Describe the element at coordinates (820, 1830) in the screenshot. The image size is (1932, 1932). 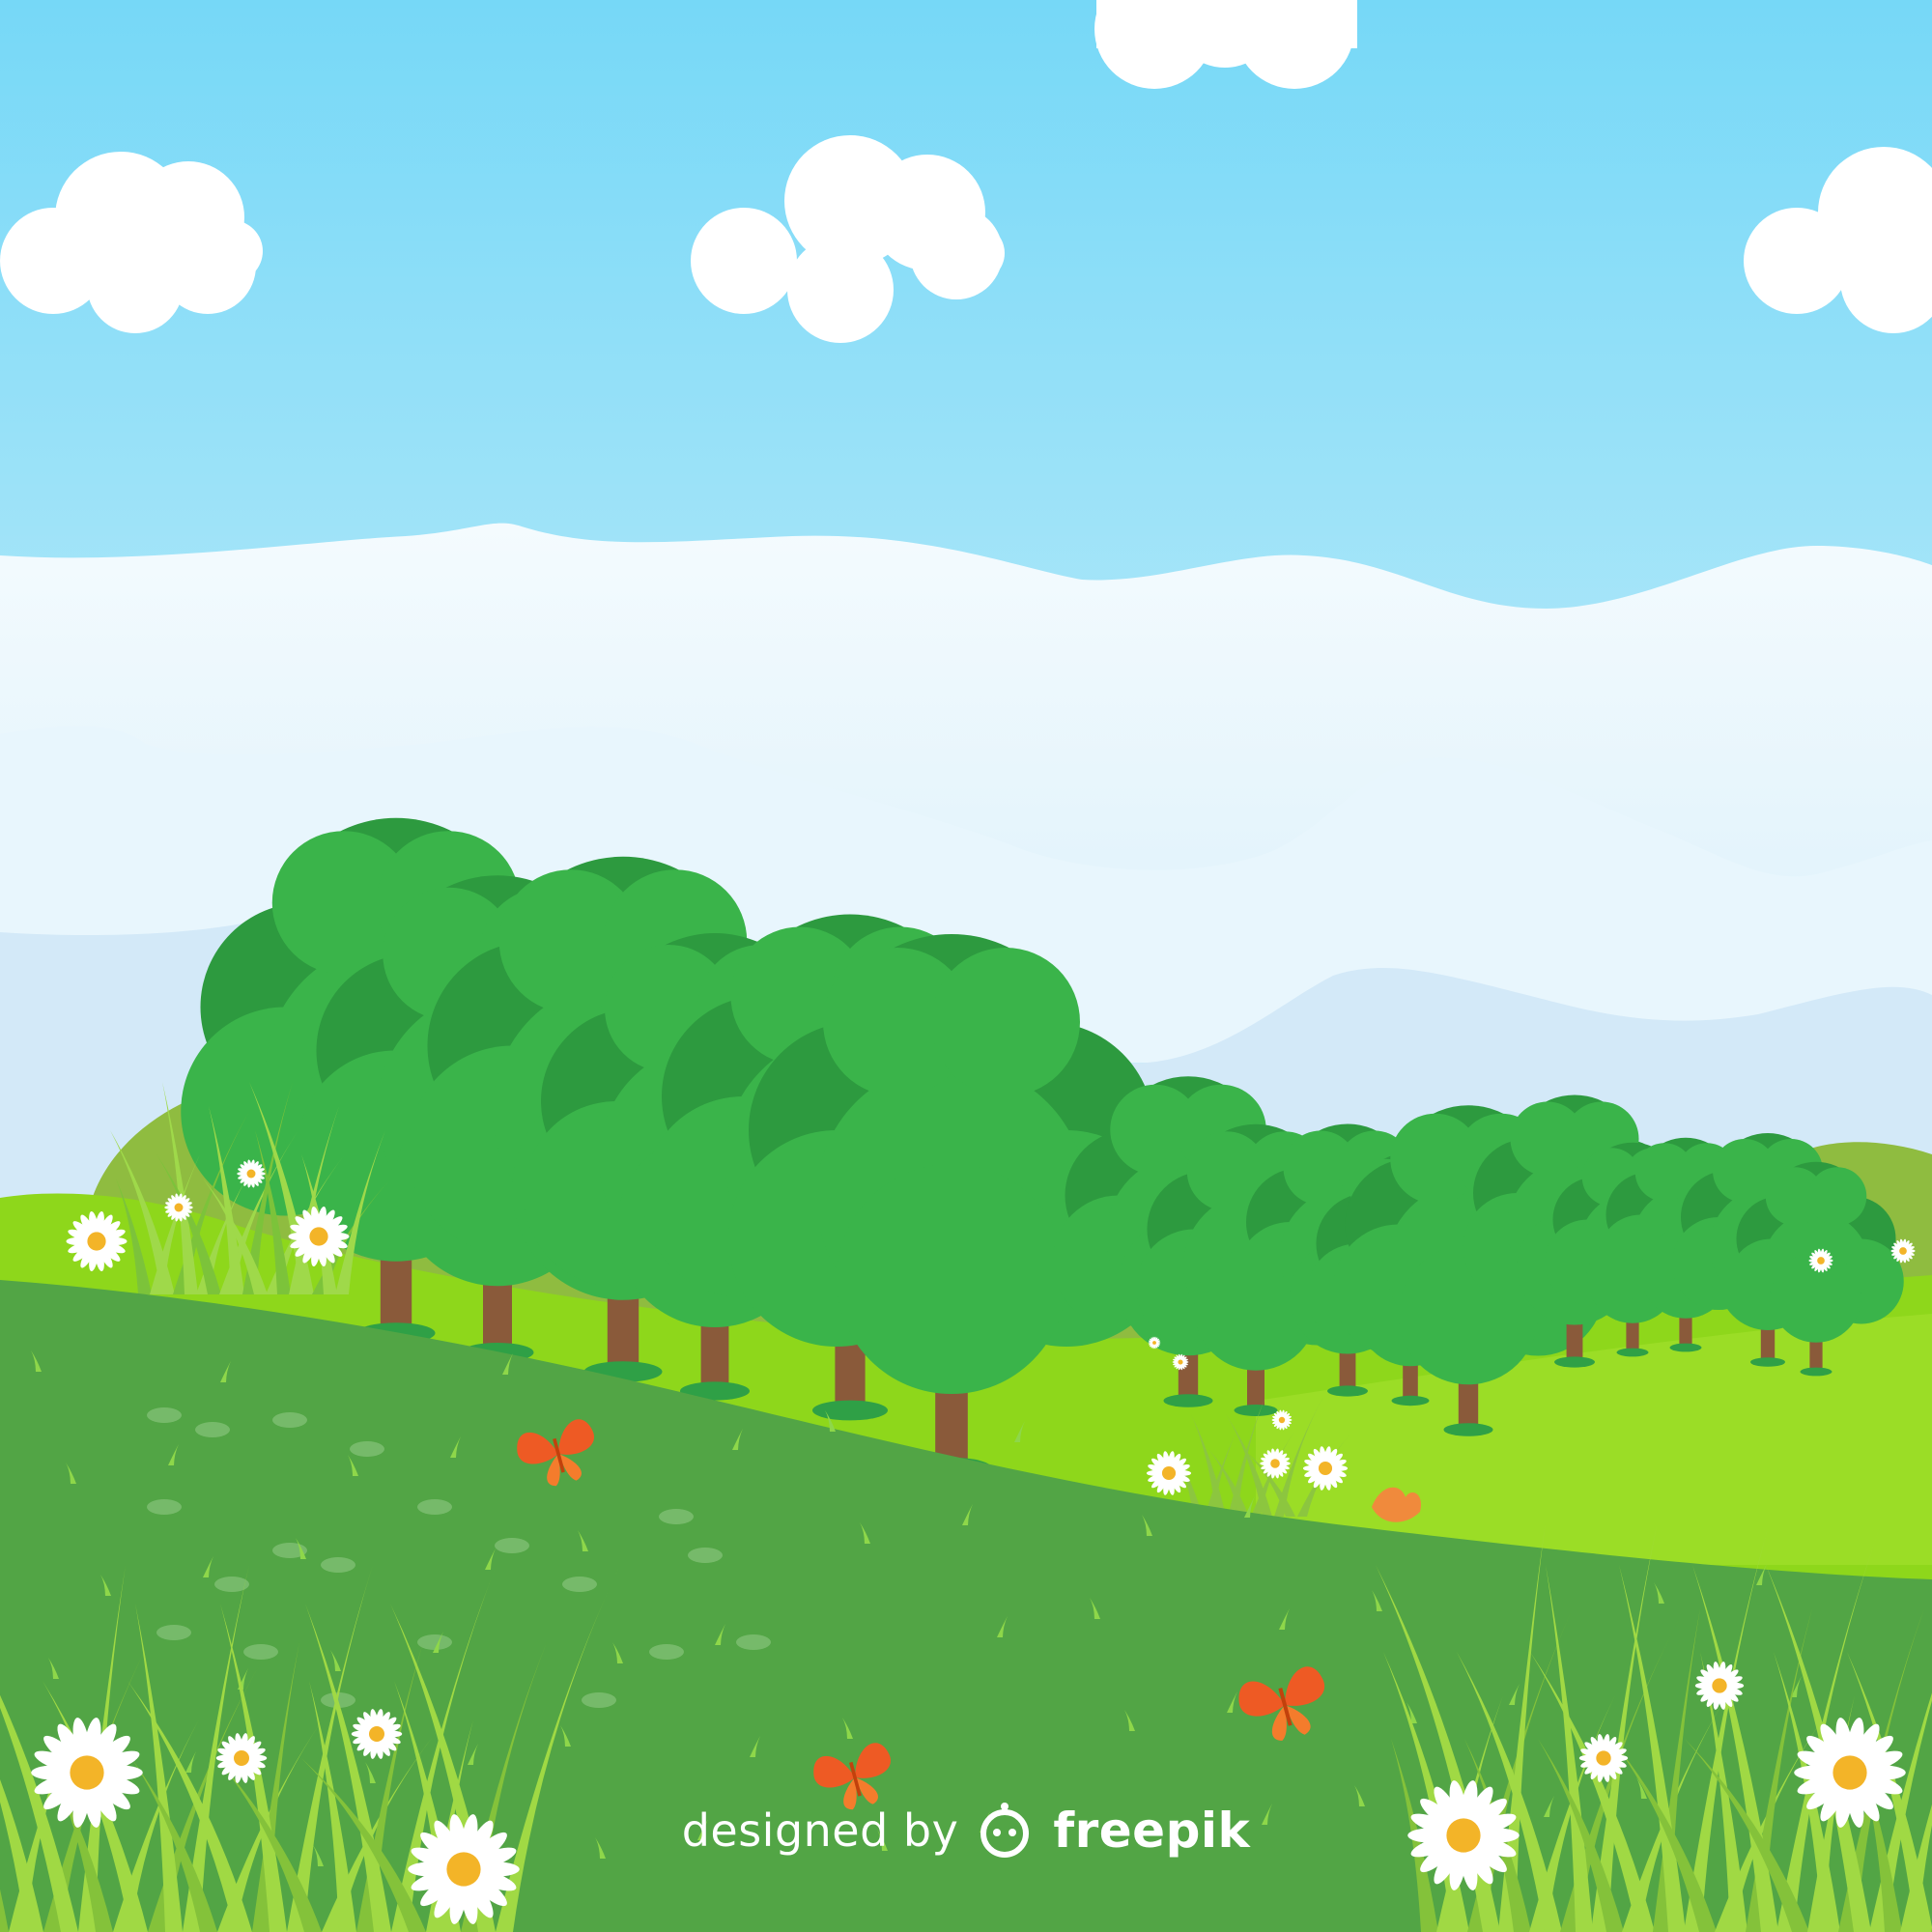
I see `credit-prefix: designed by` at that location.